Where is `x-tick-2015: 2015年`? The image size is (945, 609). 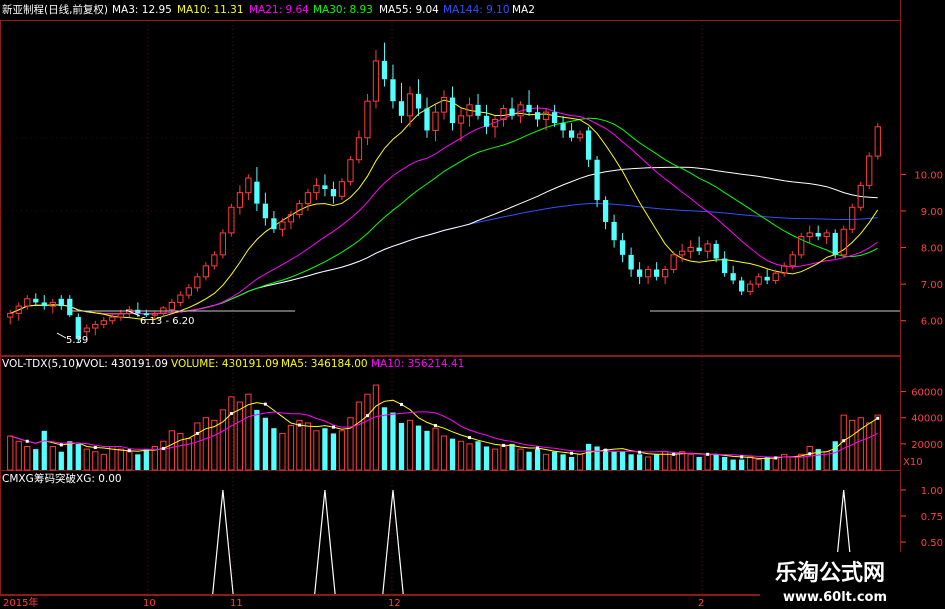
x-tick-2015: 2015年 is located at coordinates (20, 602).